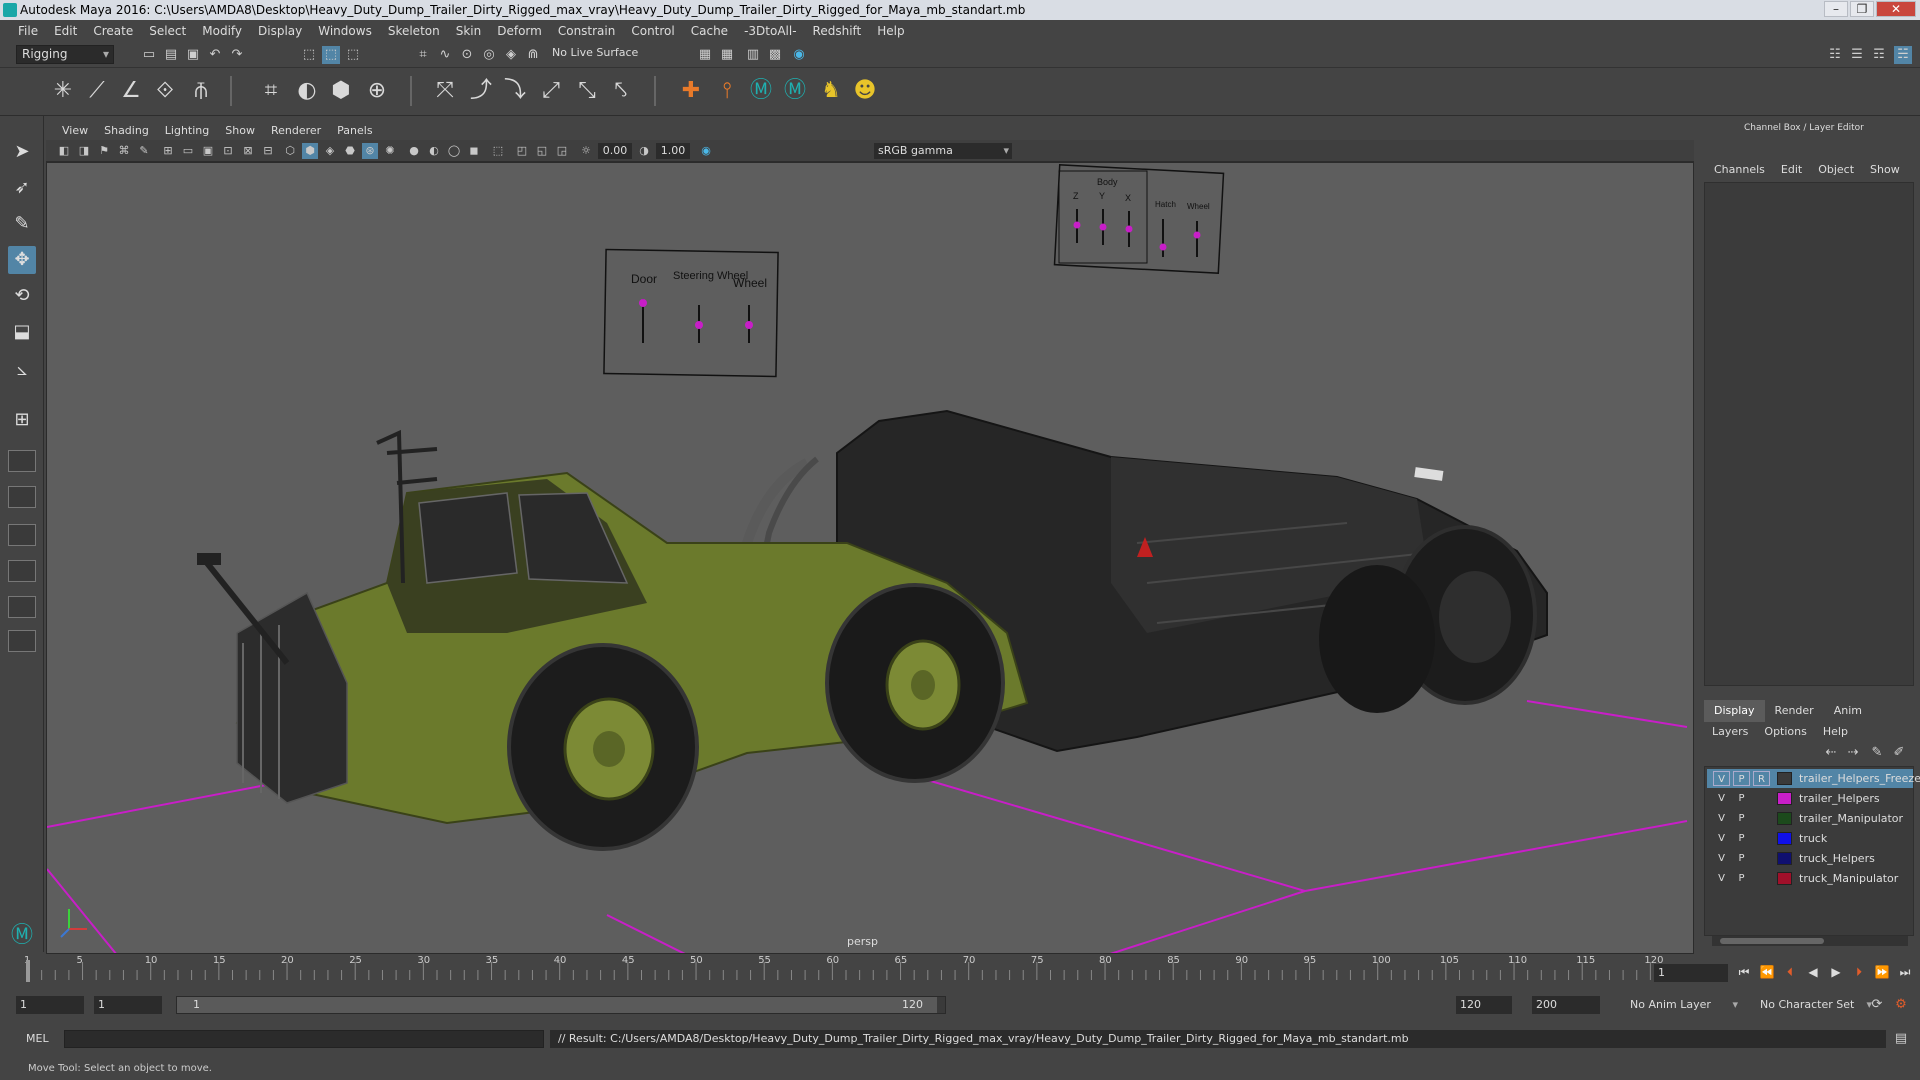  What do you see at coordinates (370, 151) in the screenshot?
I see `lights-icon: ⊛` at bounding box center [370, 151].